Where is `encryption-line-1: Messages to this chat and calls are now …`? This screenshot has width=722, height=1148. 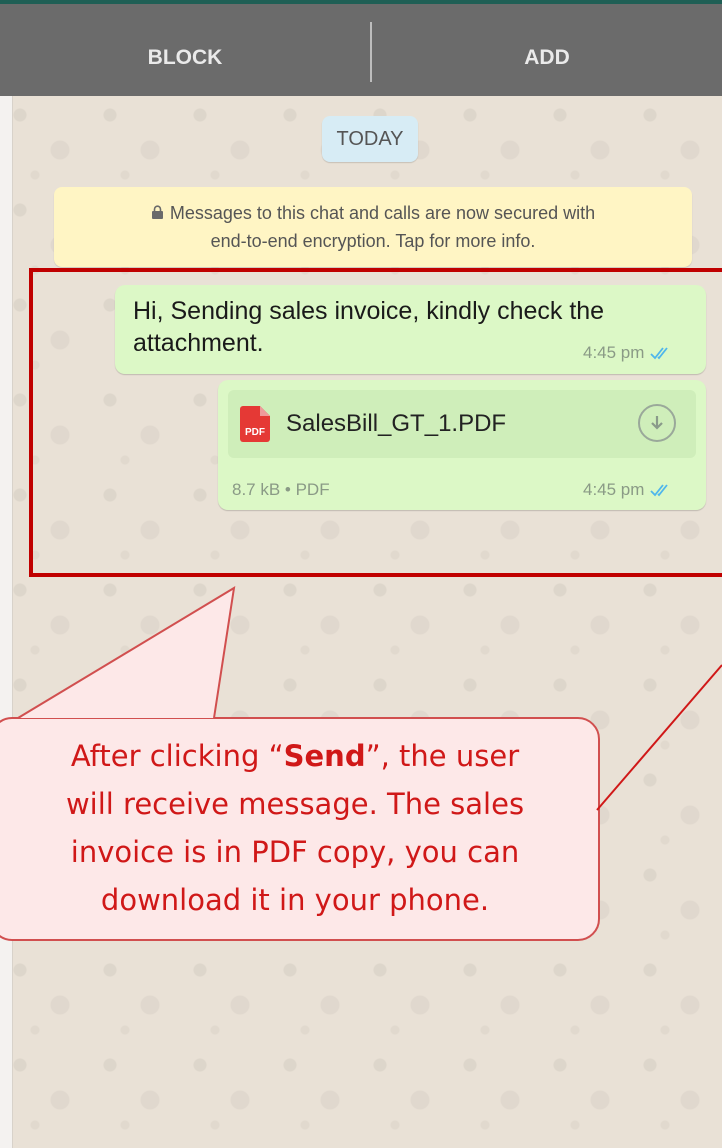
encryption-line-1: Messages to this chat and calls are now … is located at coordinates (373, 214).